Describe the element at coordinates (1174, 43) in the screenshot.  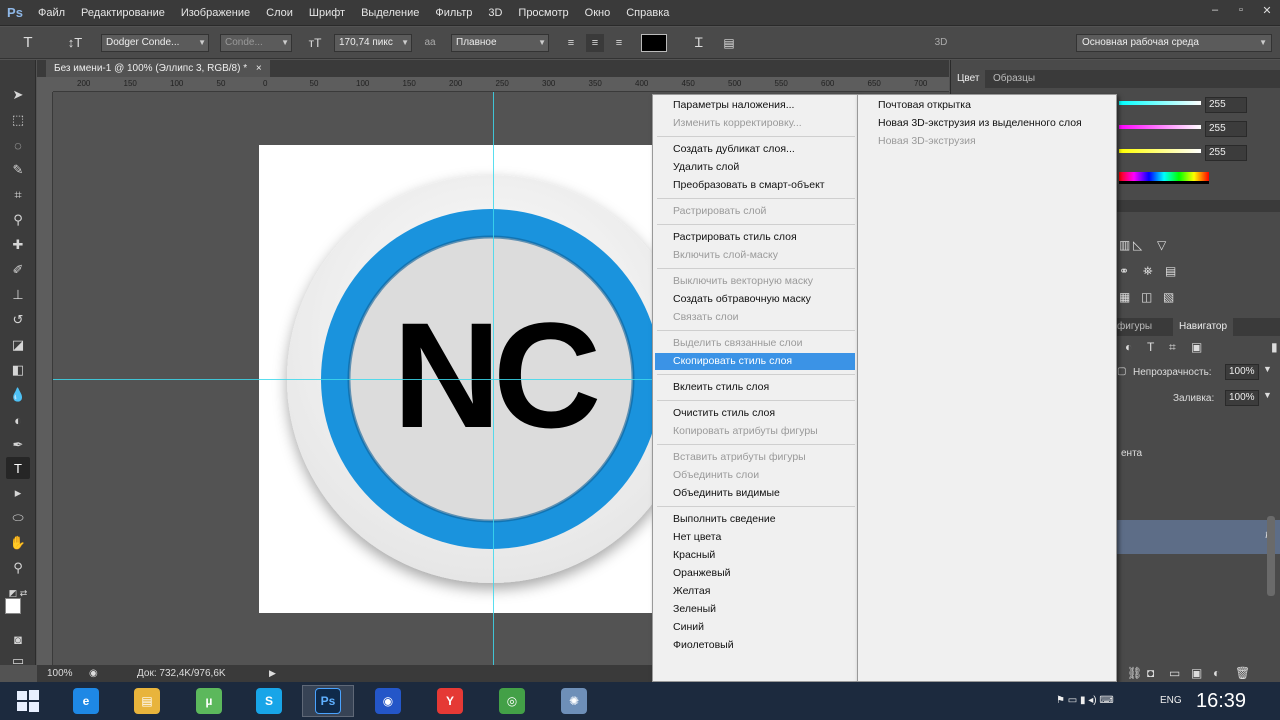
I see `workspace-select: Основная рабочая среда ▼` at that location.